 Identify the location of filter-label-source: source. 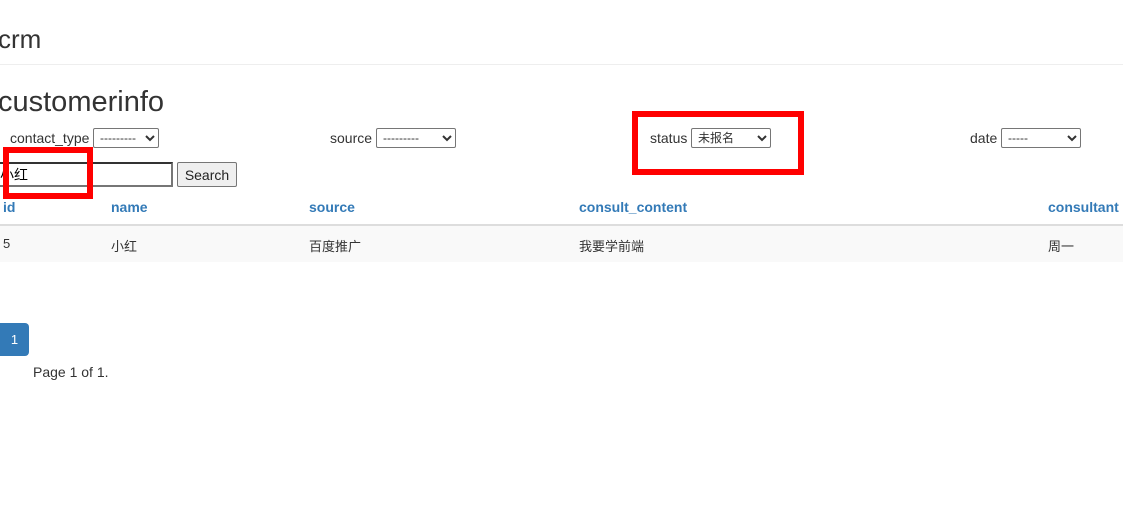
(351, 138).